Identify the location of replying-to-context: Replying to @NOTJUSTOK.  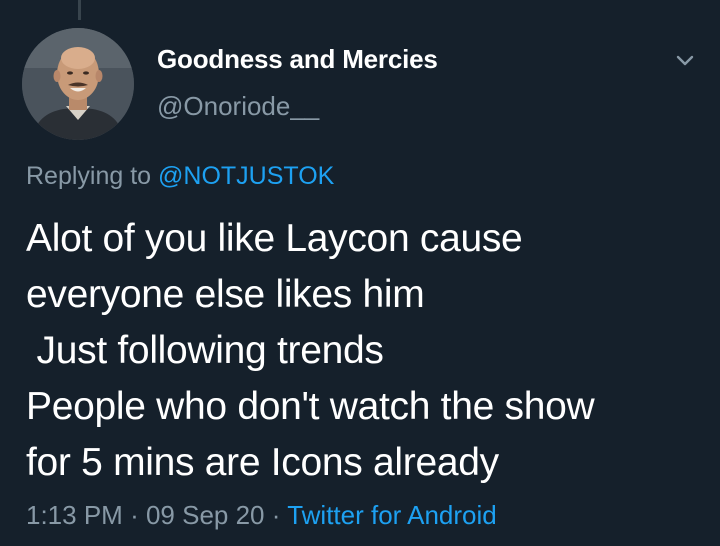
(180, 176).